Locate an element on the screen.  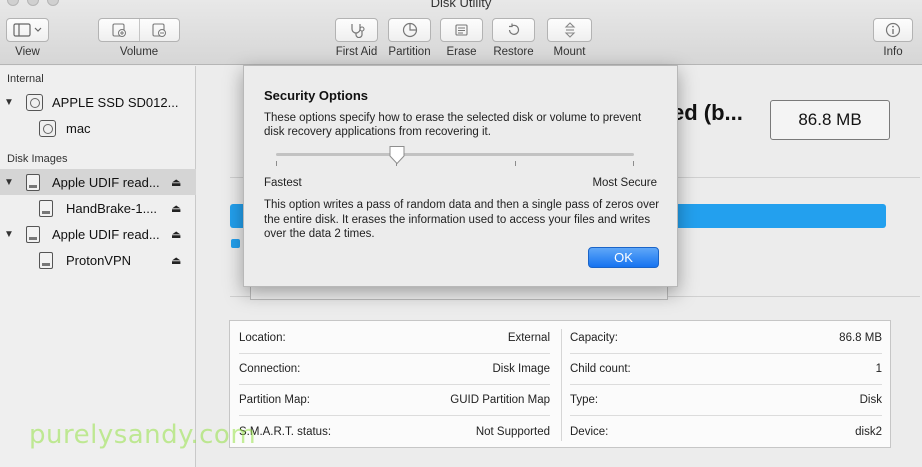
sidebar-item-protonvpn: ProtonVPN ⏏ is located at coordinates (98, 260).